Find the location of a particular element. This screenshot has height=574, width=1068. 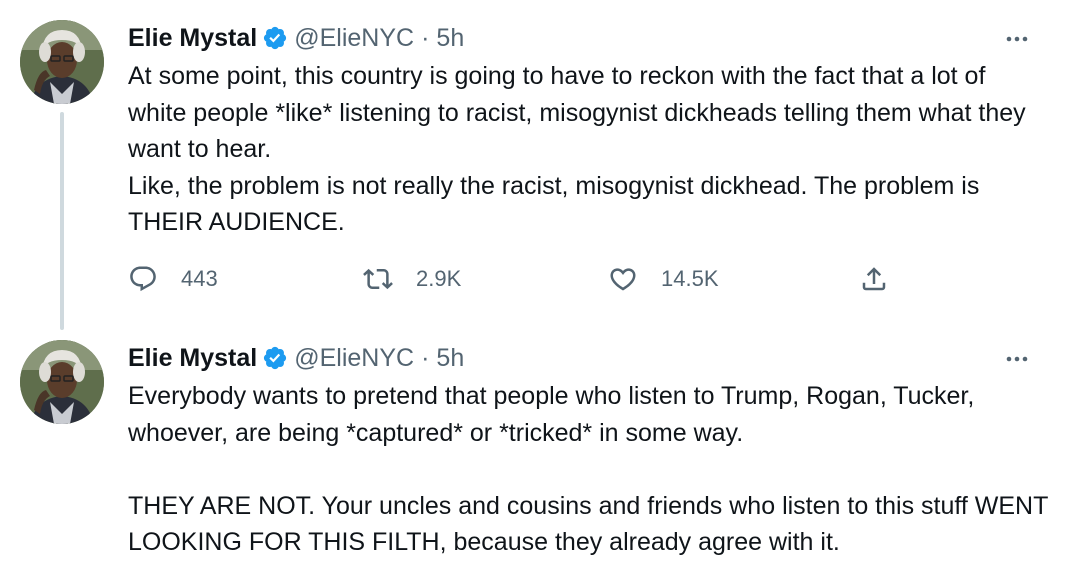

share-button is located at coordinates (874, 279).